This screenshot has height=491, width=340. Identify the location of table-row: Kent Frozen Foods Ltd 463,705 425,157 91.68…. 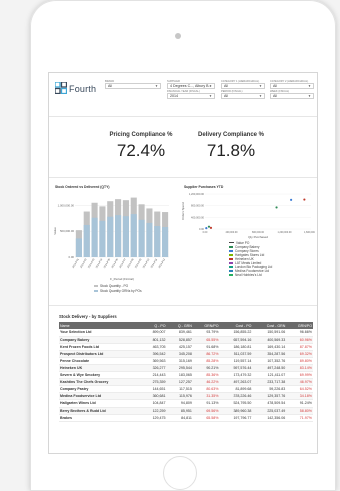
(186, 347).